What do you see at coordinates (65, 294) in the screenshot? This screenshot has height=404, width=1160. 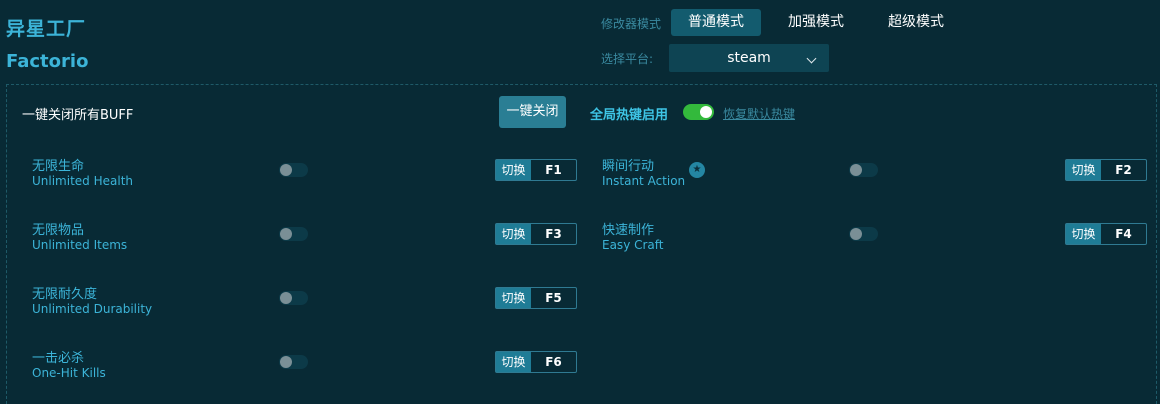 I see `cheat-name-cn: 无限耐久度` at bounding box center [65, 294].